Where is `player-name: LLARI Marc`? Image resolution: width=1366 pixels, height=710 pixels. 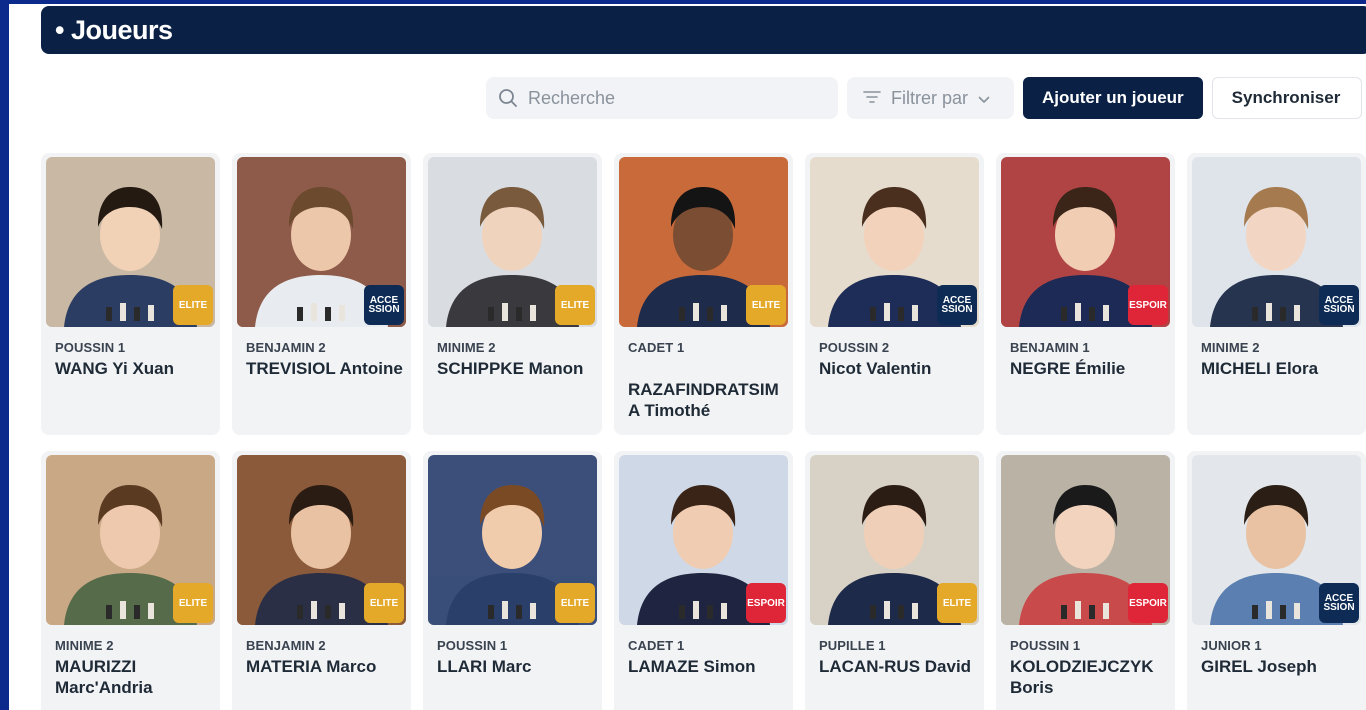
player-name: LLARI Marc is located at coordinates (484, 666).